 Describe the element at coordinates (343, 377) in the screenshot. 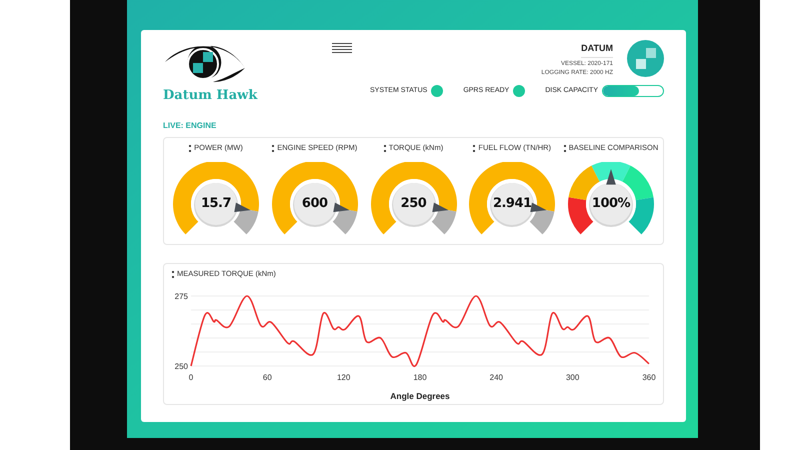

I see `x-tick-label: 120` at that location.